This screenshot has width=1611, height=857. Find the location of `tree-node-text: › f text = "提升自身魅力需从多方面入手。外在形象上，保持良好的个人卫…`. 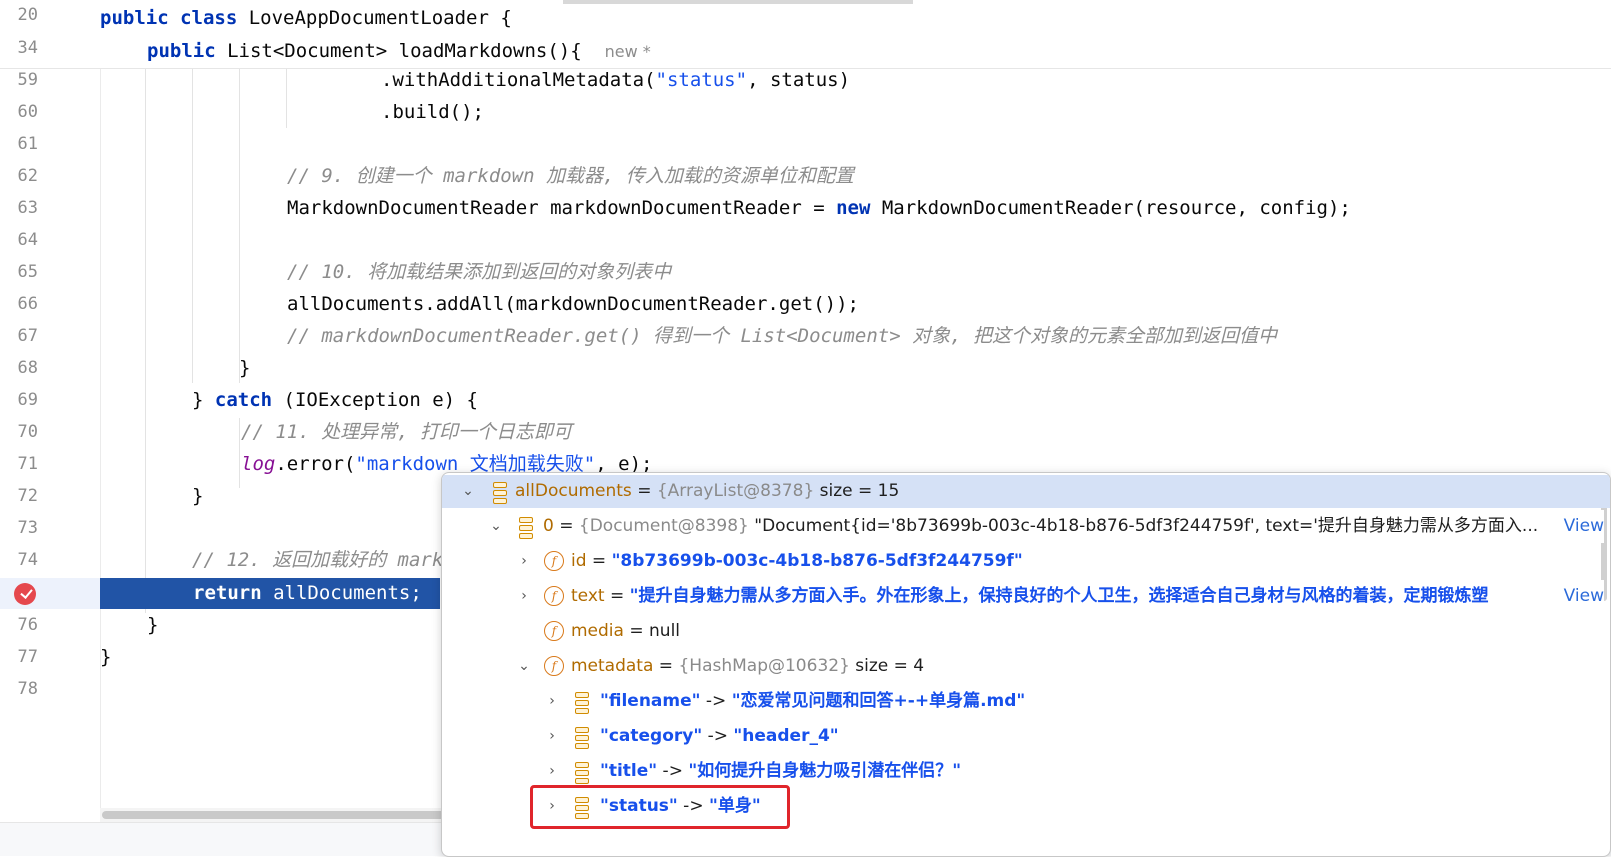

tree-node-text: › f text = "提升自身魅力需从多方面入手。外在形象上，保持良好的个人卫… is located at coordinates (1026, 596).